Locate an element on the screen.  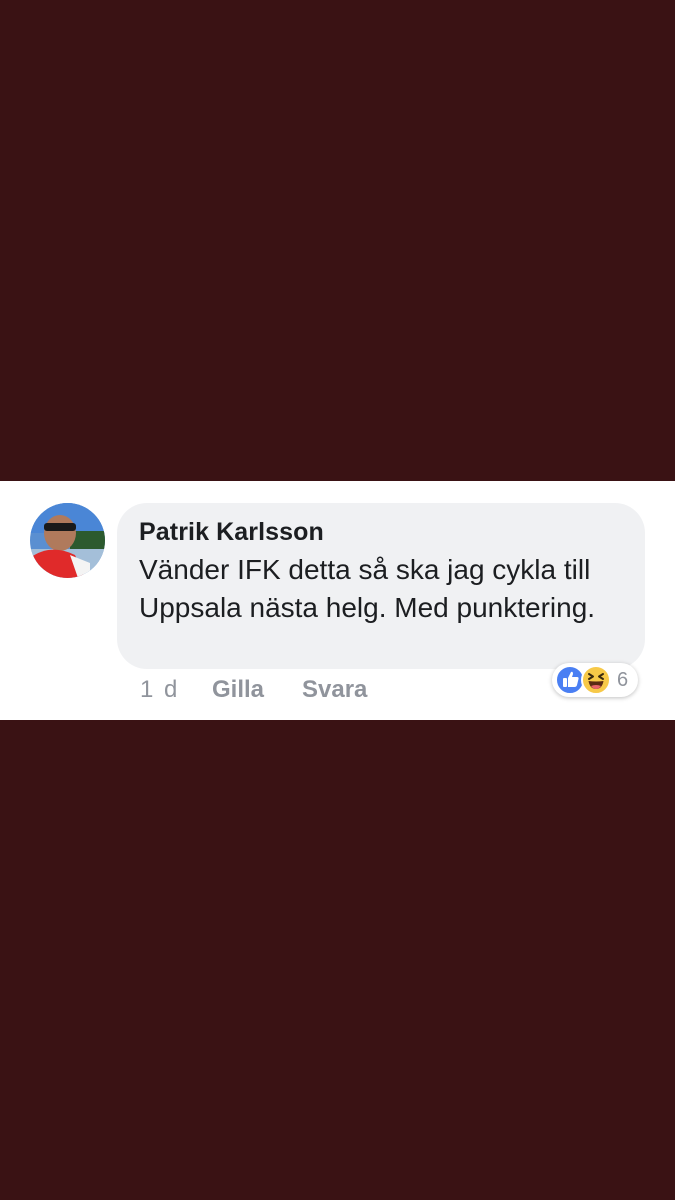
avatar is located at coordinates (67, 540).